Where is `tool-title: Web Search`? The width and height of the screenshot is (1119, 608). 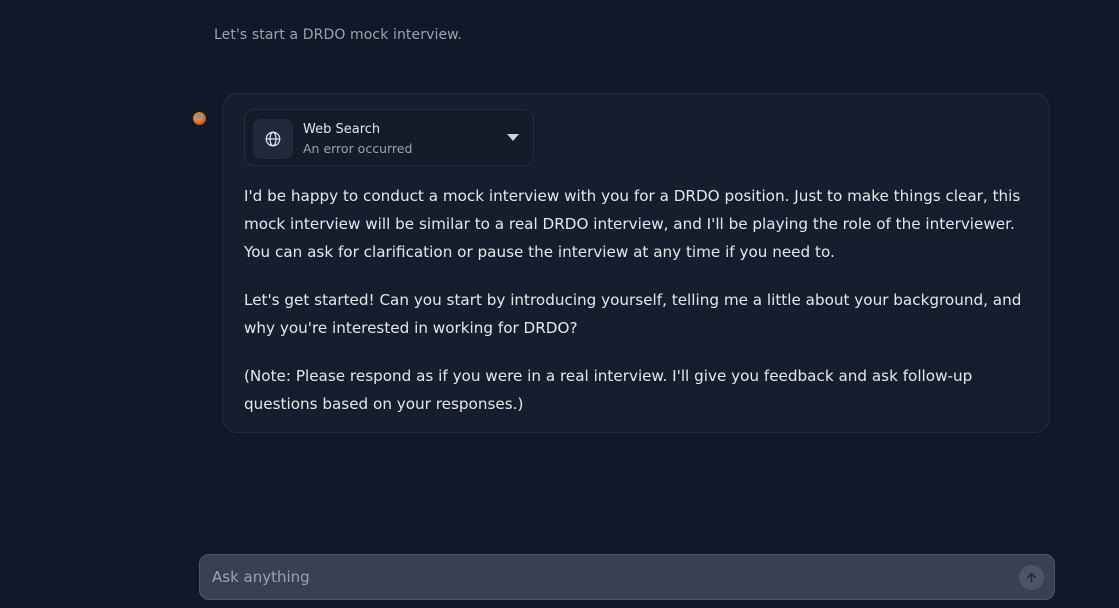 tool-title: Web Search is located at coordinates (342, 129).